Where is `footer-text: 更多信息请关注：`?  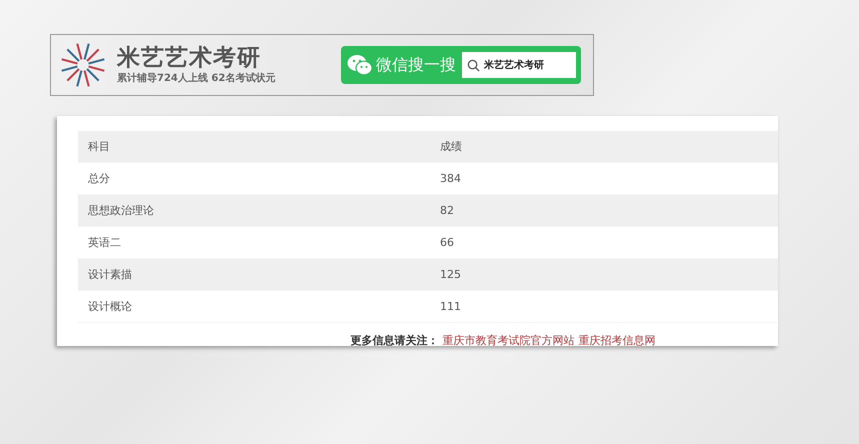
footer-text: 更多信息请关注： is located at coordinates (394, 340).